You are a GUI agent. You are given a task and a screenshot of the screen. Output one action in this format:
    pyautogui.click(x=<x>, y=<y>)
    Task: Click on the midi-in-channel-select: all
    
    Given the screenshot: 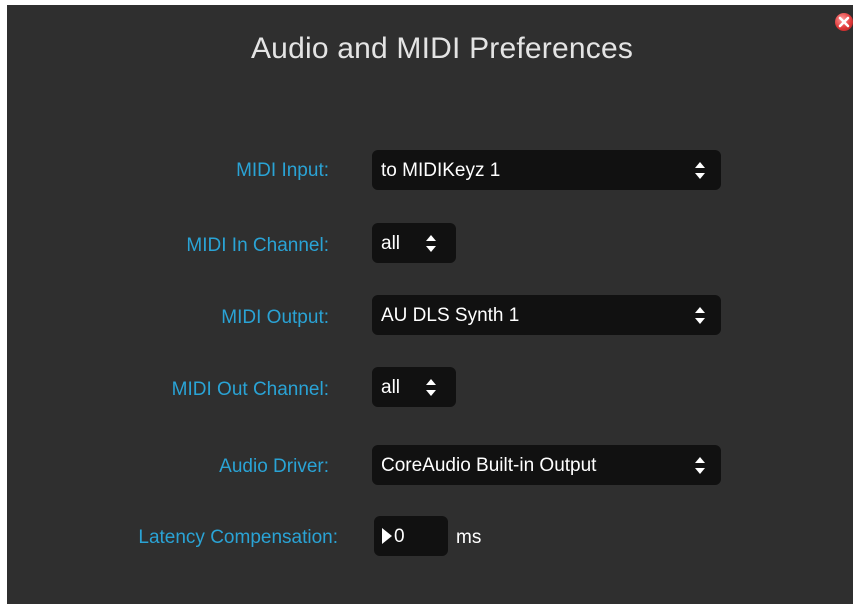 What is the action you would take?
    pyautogui.click(x=414, y=243)
    